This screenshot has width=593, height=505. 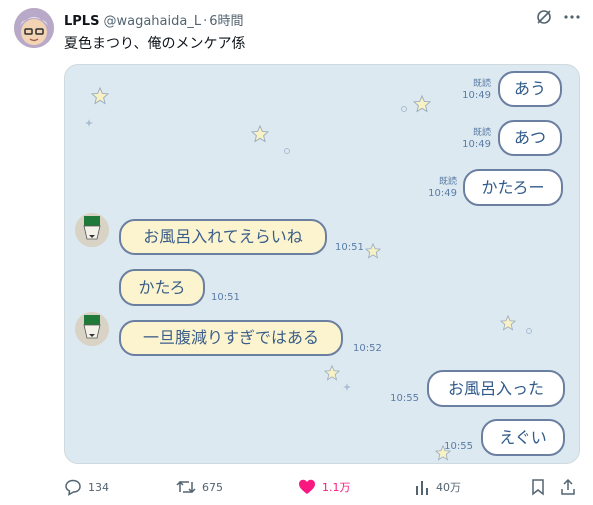 I want to click on chat-bubble-received: かたろ, so click(x=162, y=287).